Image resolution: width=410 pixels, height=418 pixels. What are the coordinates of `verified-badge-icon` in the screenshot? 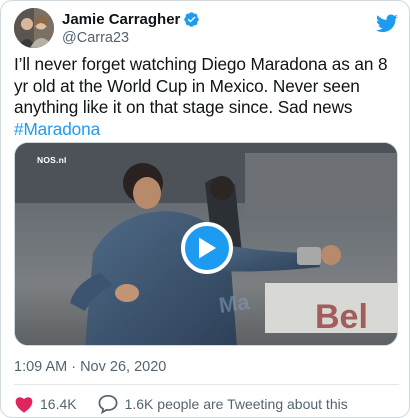 It's located at (192, 19).